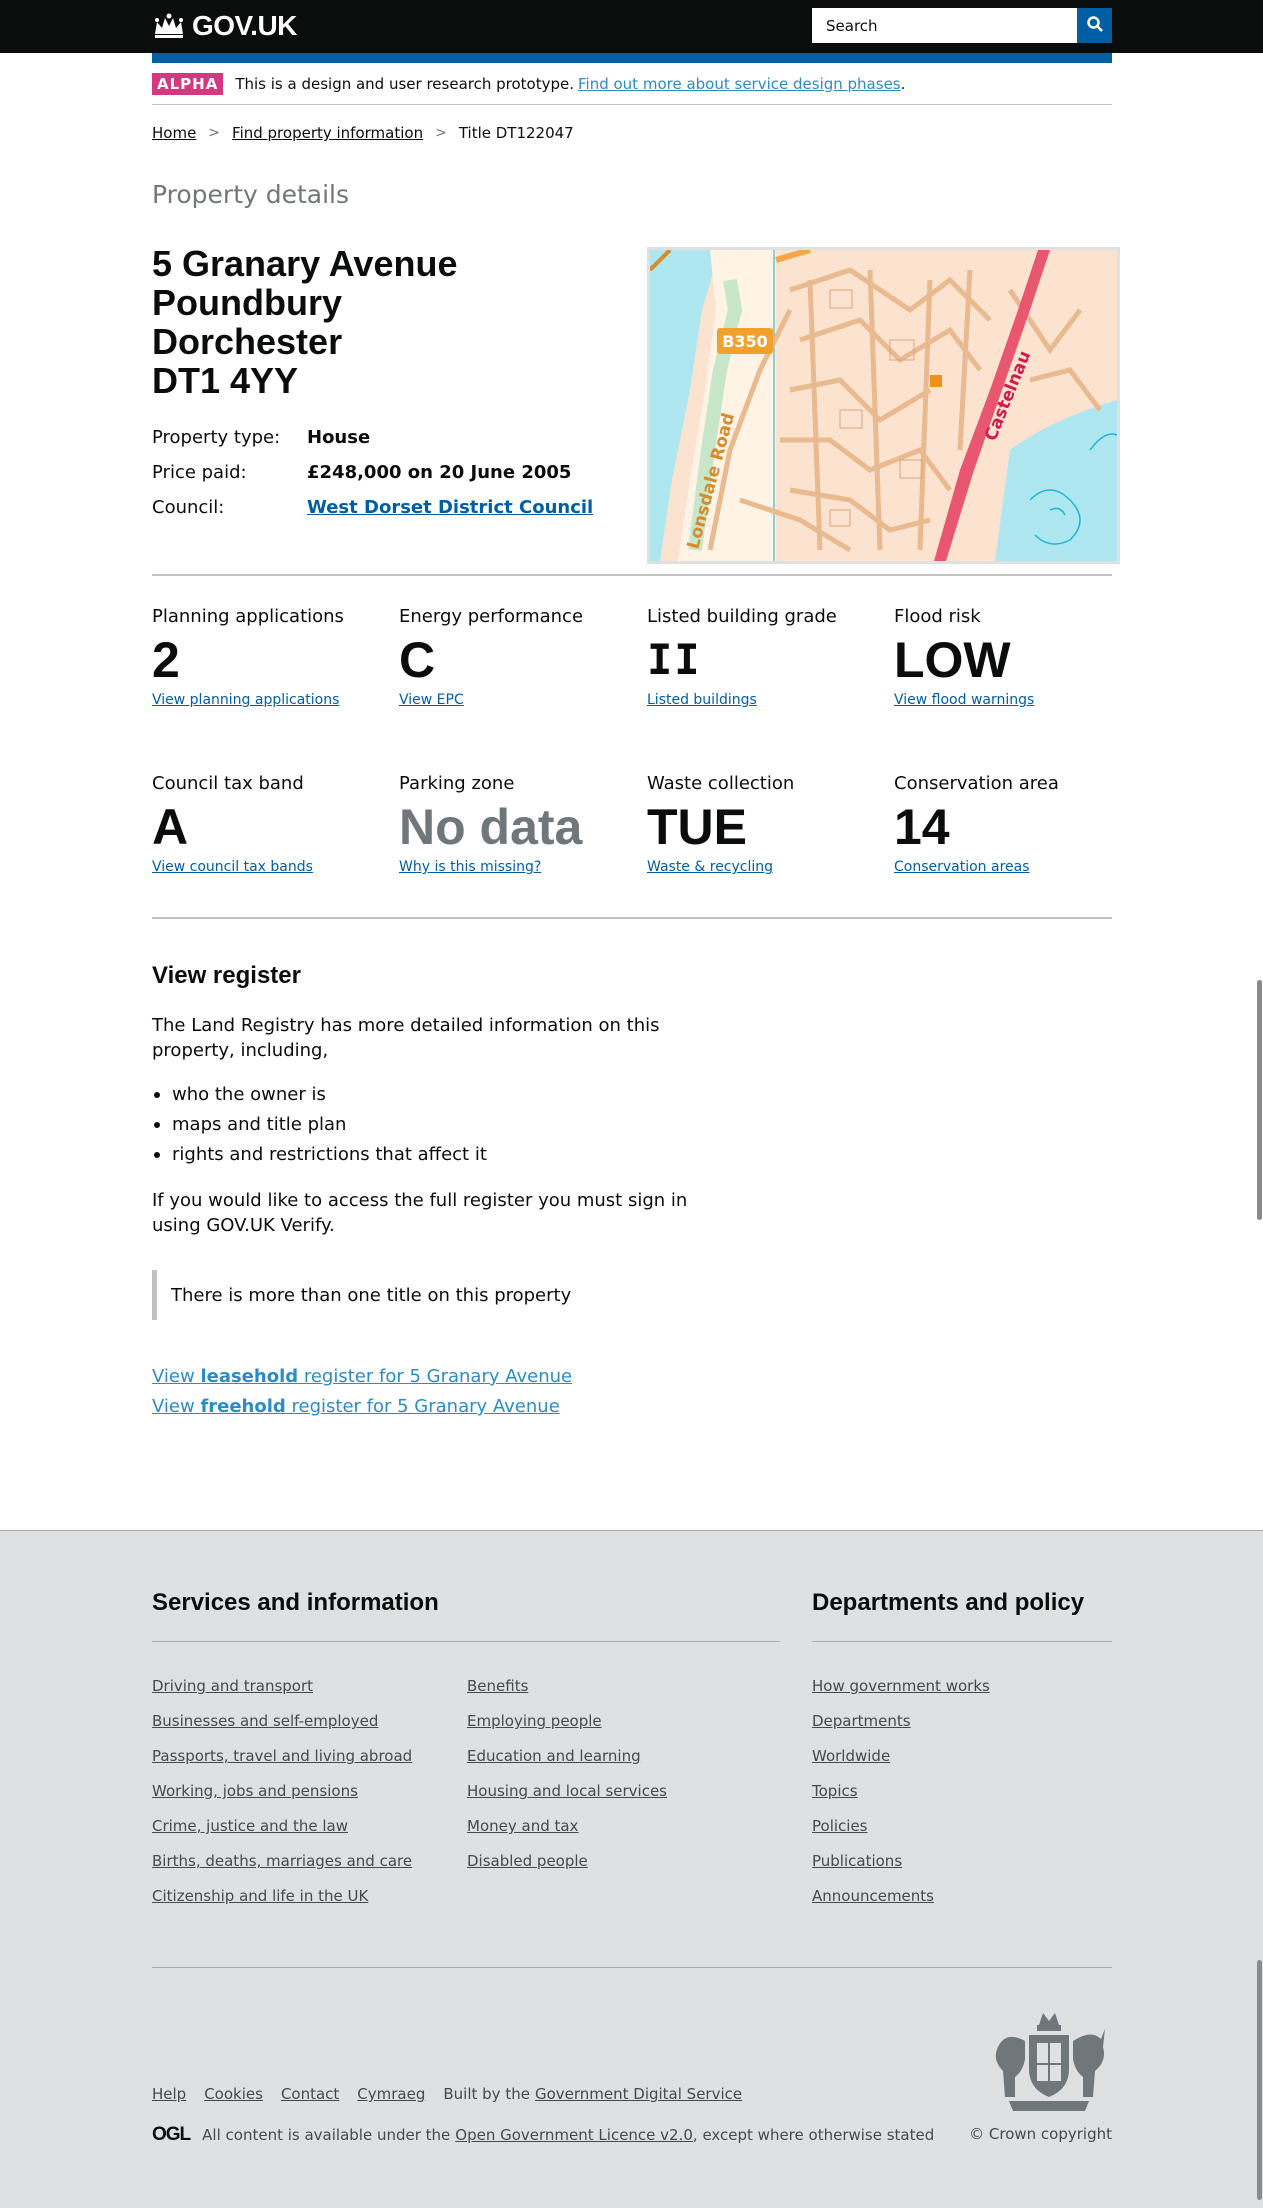 This screenshot has width=1263, height=2208. I want to click on footer-contact-link: Contact, so click(310, 2094).